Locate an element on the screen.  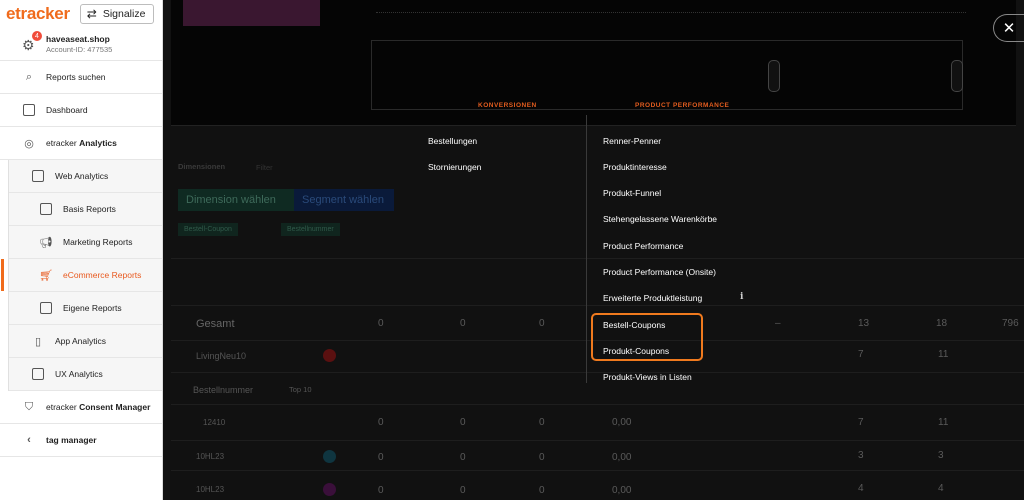
sidebar-item-label: Basis Reports is located at coordinates (89, 209).